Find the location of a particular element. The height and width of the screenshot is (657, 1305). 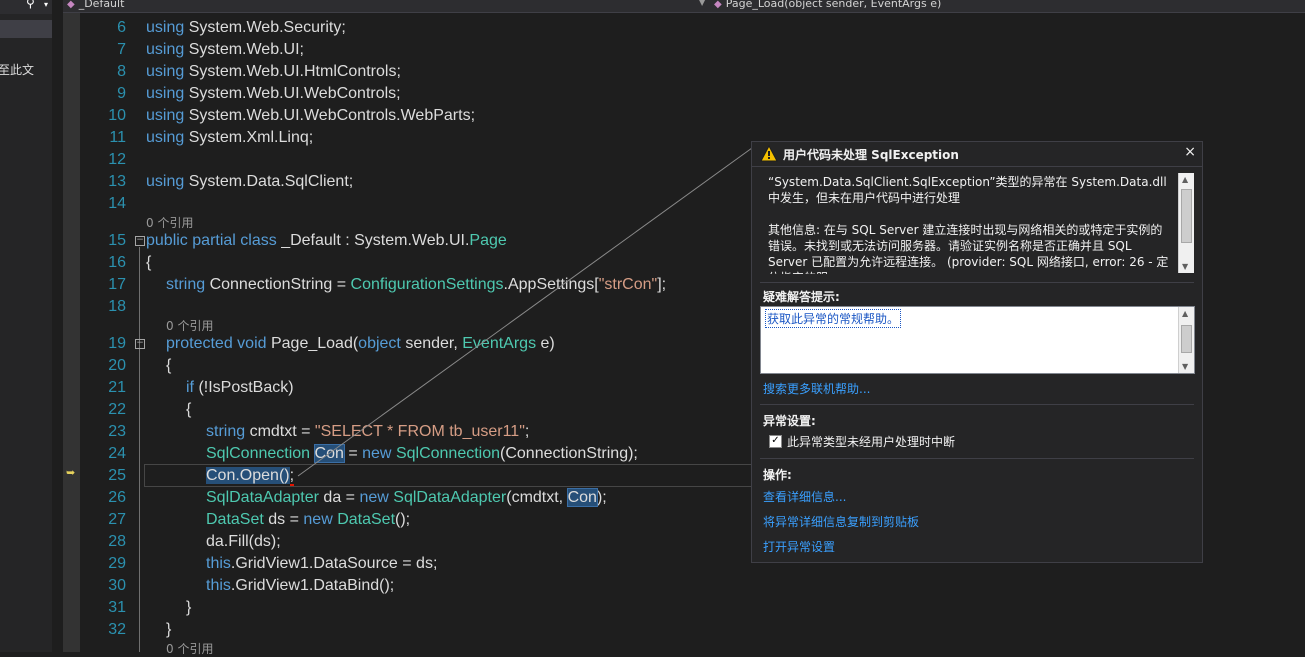

line-number: 20 is located at coordinates (117, 365).